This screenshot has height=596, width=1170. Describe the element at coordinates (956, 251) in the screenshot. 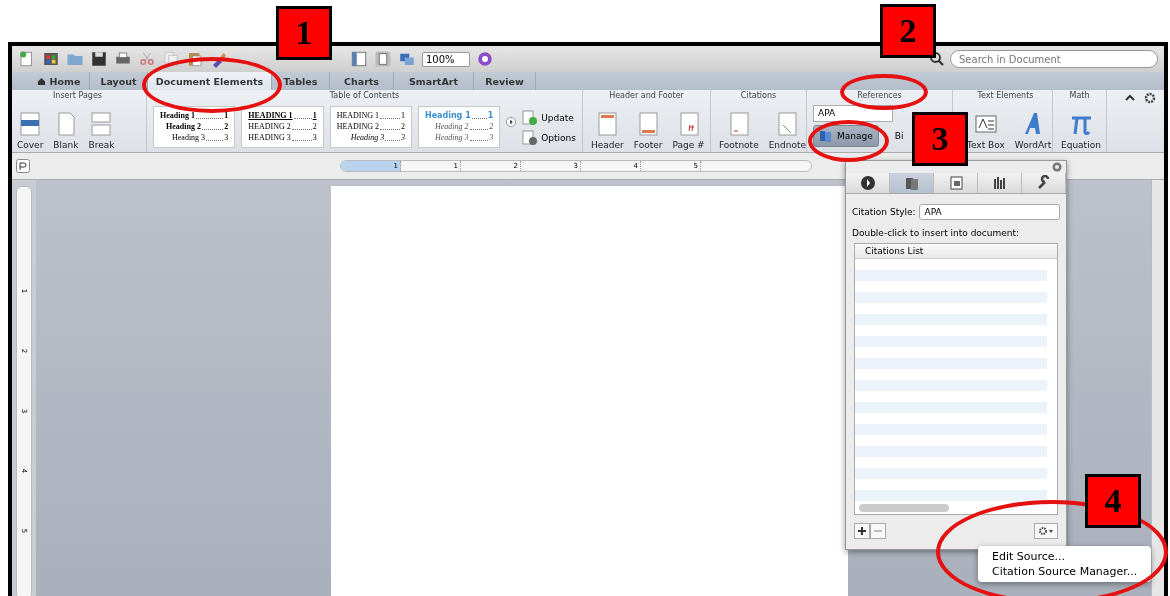

I see `column-header: Citations List` at that location.